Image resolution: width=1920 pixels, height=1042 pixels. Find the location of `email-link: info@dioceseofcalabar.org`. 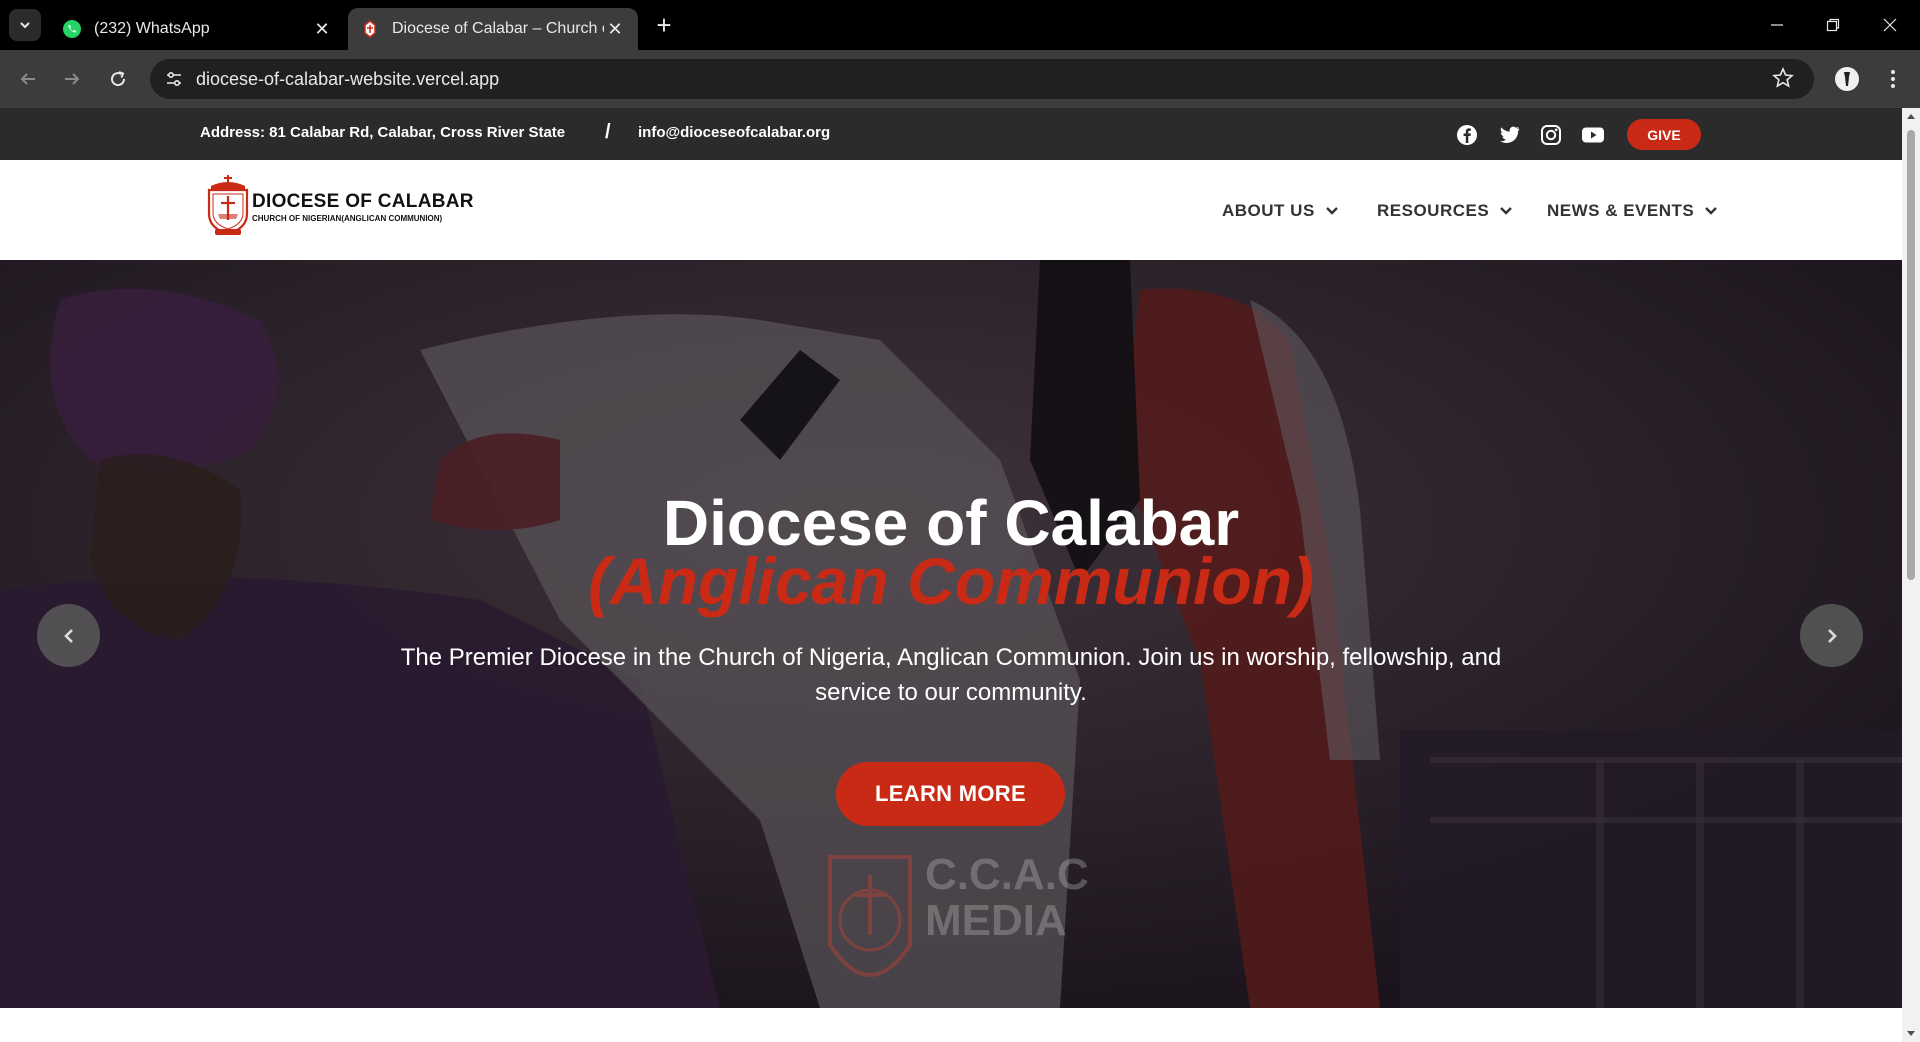

email-link: info@dioceseofcalabar.org is located at coordinates (734, 132).